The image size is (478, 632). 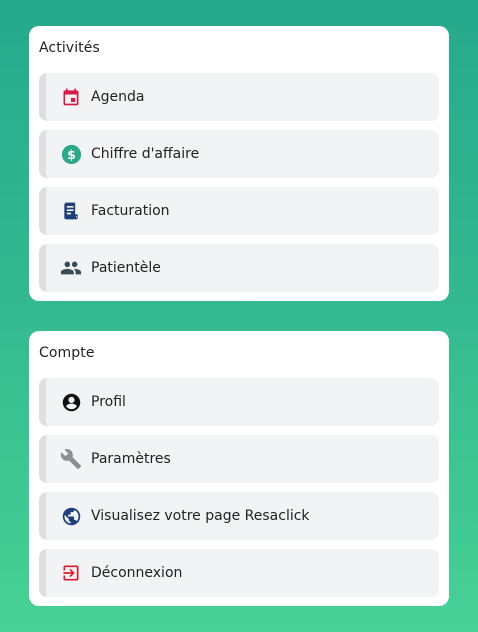 What do you see at coordinates (145, 154) in the screenshot?
I see `menu-item-label: Chiffre d'affaire` at bounding box center [145, 154].